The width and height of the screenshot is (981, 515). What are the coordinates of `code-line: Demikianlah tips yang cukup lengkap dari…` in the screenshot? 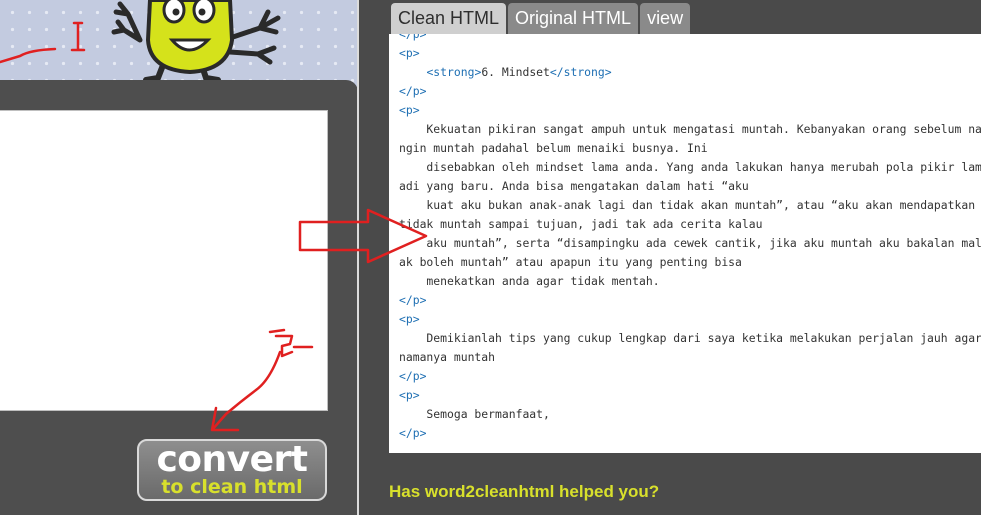 It's located at (703, 338).